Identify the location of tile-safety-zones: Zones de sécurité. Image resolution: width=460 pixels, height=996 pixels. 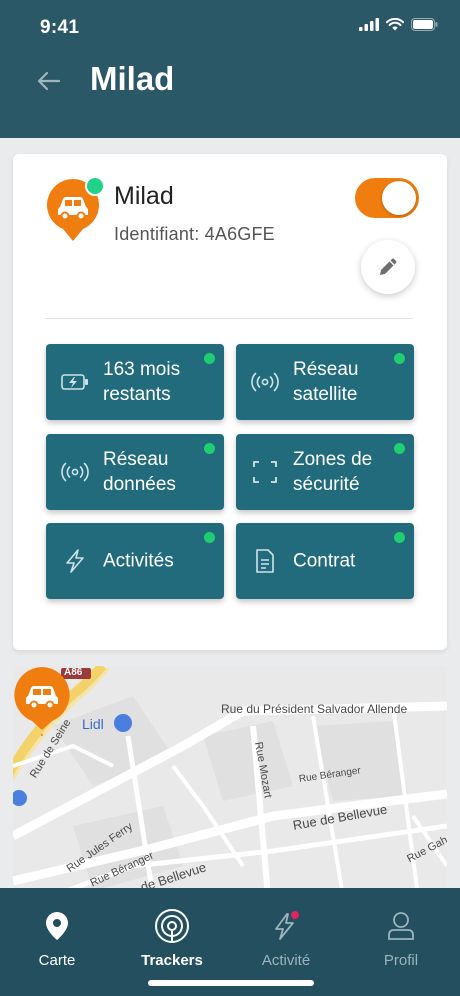
(325, 472).